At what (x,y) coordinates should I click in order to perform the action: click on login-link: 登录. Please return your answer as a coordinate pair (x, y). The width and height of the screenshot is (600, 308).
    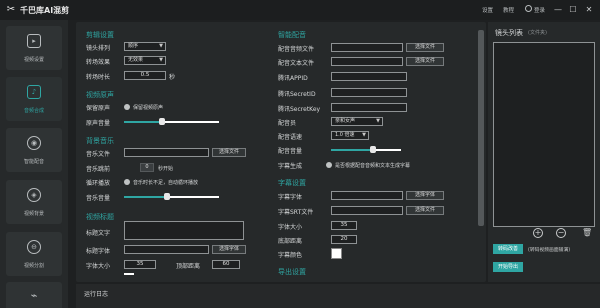
    Looking at the image, I should click on (539, 10).